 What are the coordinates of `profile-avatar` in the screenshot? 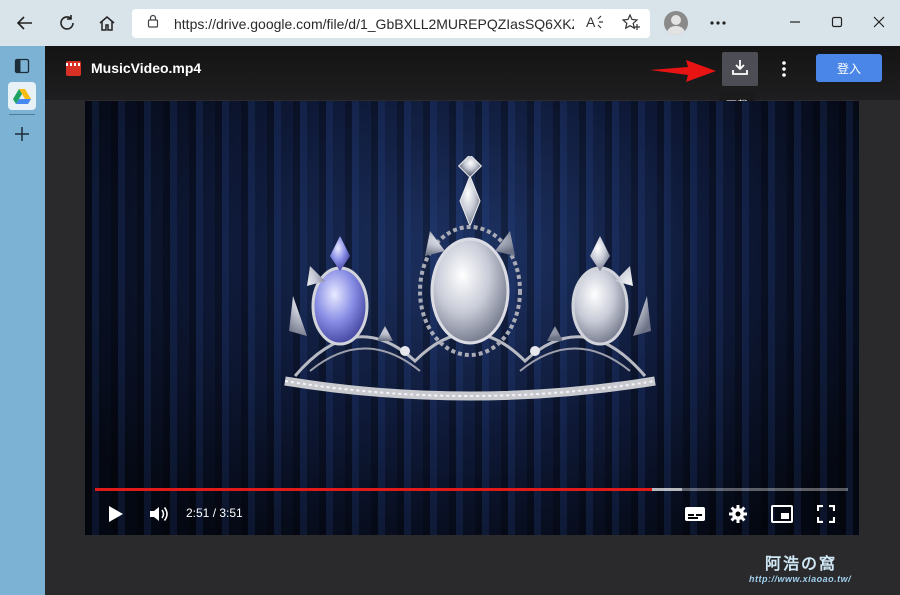 It's located at (676, 23).